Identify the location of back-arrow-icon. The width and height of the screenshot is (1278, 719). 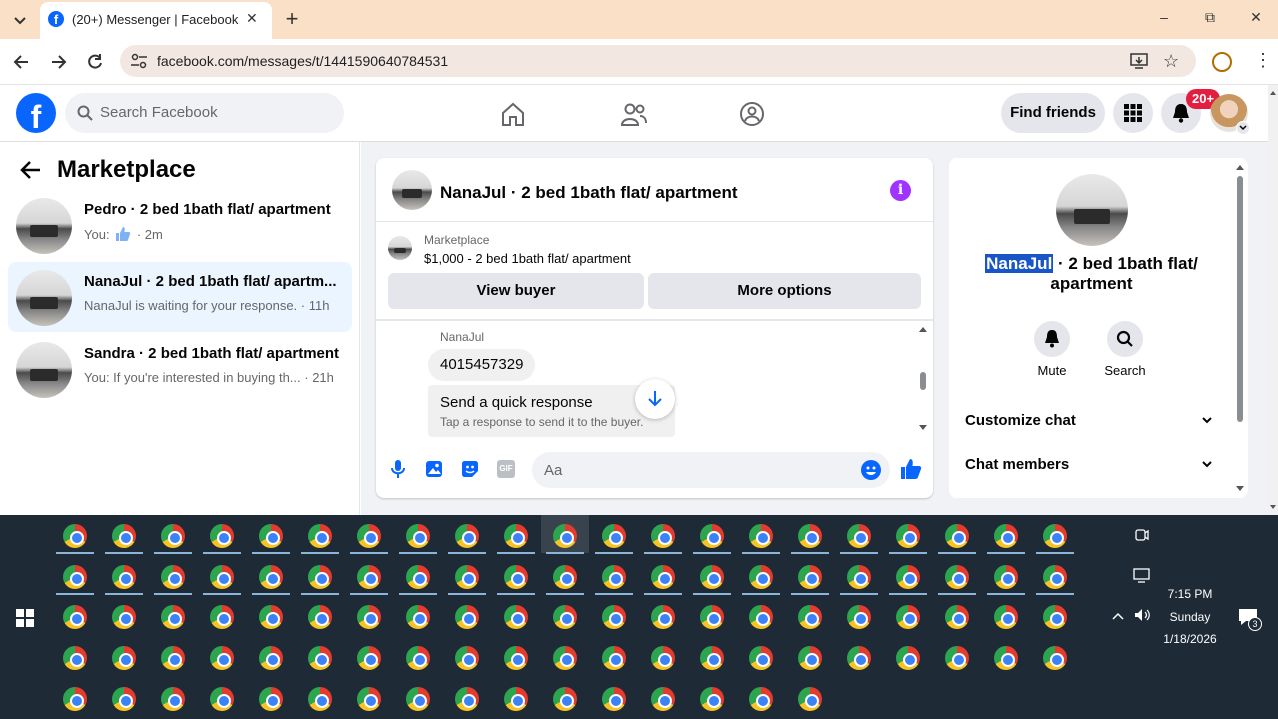
(31, 170).